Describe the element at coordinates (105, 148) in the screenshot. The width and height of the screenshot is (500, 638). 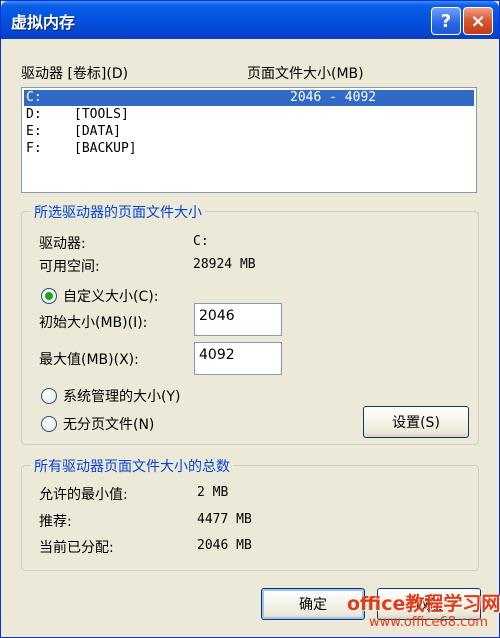
I see `drive-volume-label: [BACKUP]` at that location.